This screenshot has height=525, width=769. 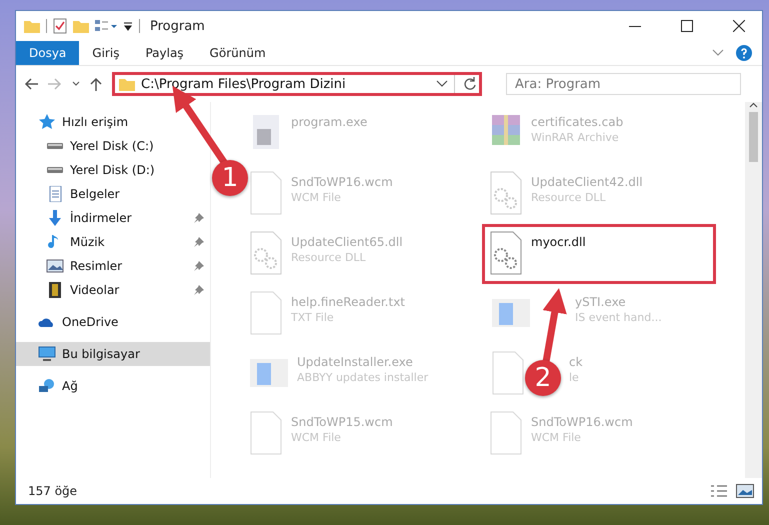 I want to click on download-arrow-icon, so click(x=55, y=218).